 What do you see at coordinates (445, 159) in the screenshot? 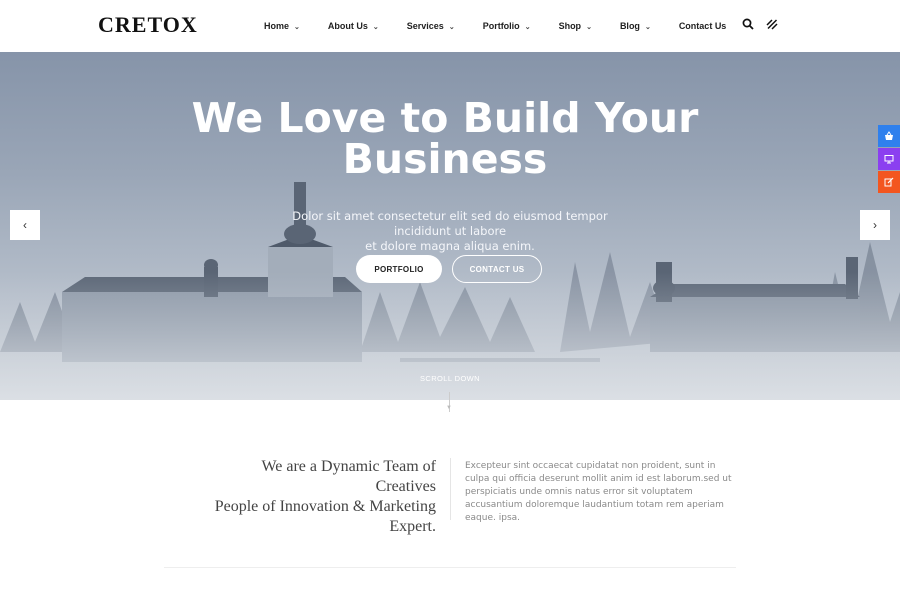
I see `hero-title-line: Business` at bounding box center [445, 159].